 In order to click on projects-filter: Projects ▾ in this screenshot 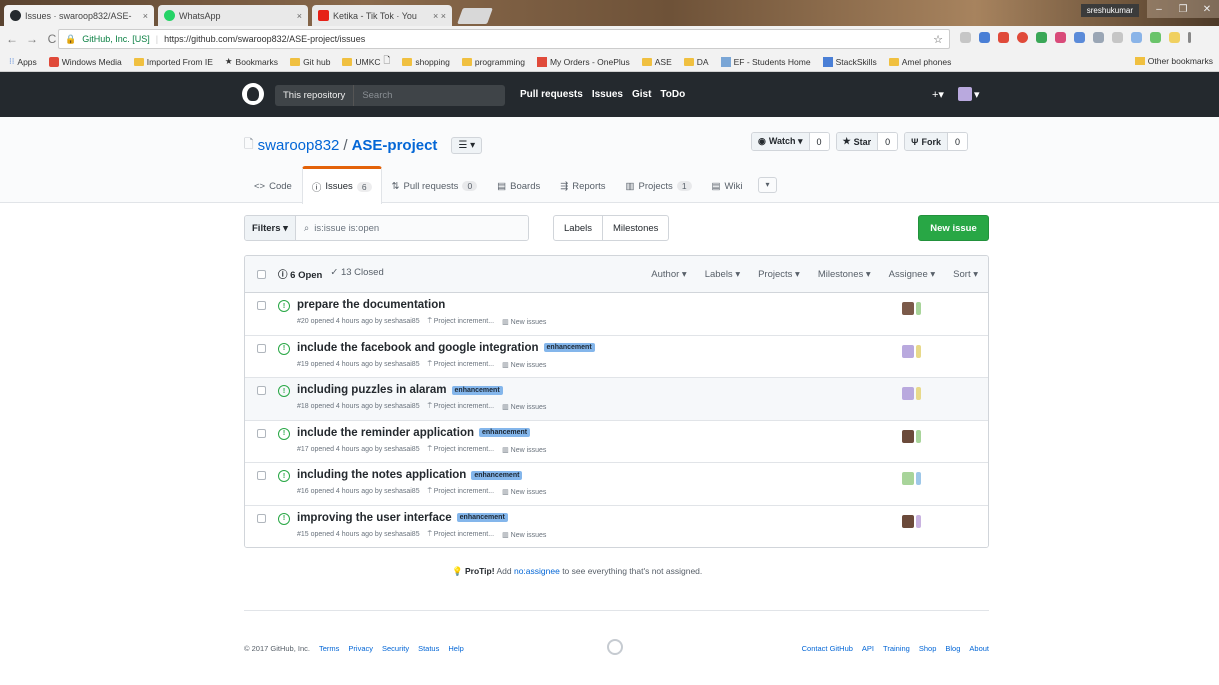, I will do `click(779, 274)`.